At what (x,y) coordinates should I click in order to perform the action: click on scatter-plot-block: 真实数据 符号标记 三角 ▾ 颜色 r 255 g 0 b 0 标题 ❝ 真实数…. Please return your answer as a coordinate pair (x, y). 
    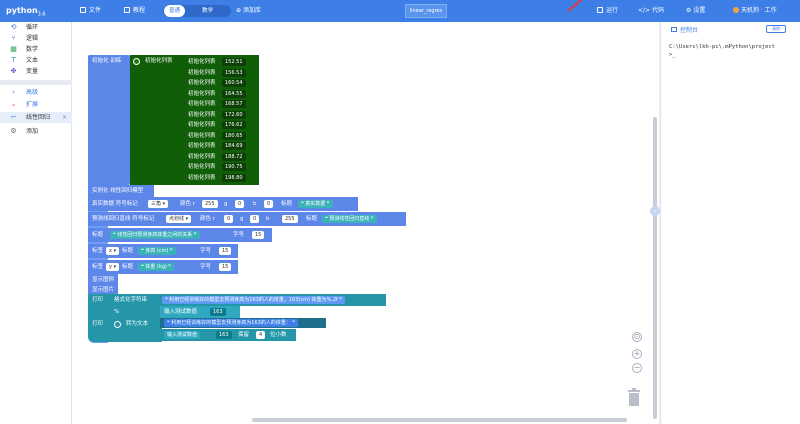
    Looking at the image, I should click on (223, 204).